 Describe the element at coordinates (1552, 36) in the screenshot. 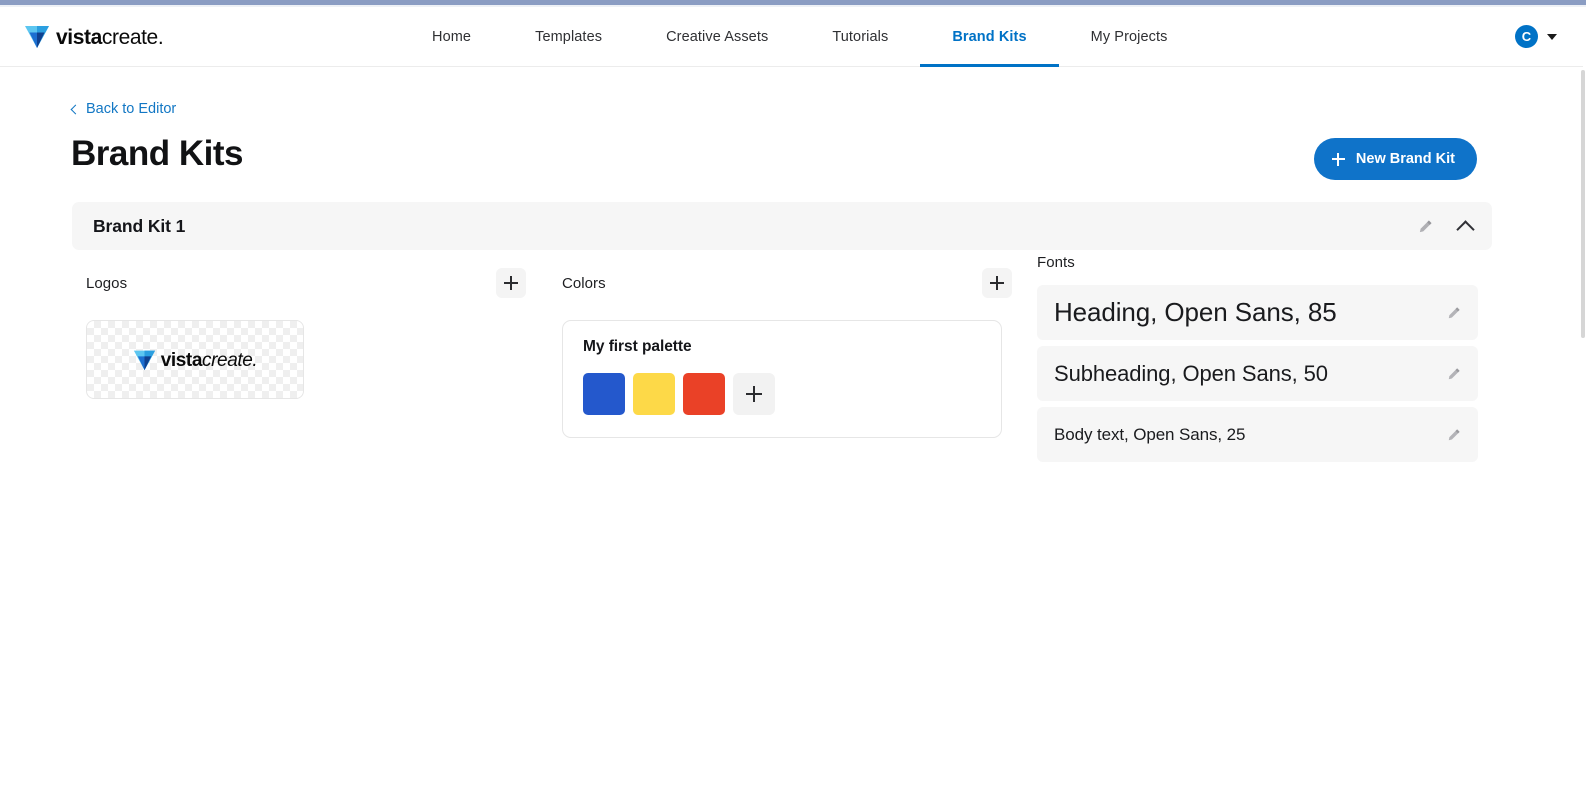

I see `chevron-down-icon` at that location.